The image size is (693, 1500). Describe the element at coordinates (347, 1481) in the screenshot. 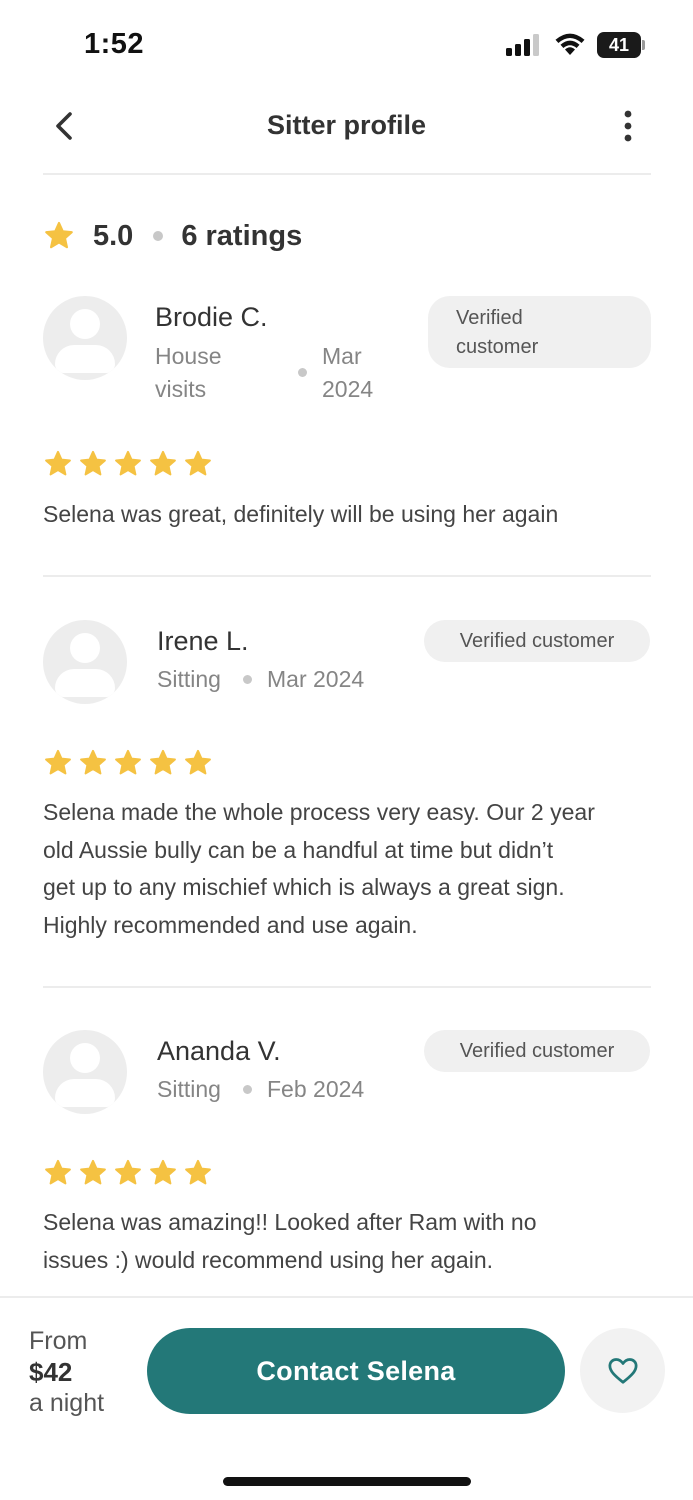

I see `home-indicator` at that location.